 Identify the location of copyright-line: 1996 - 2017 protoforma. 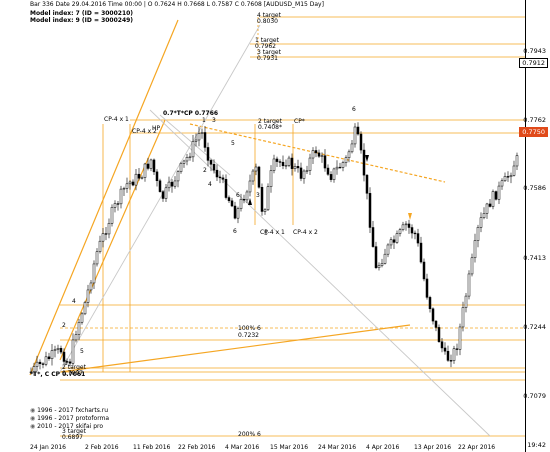
(69, 418).